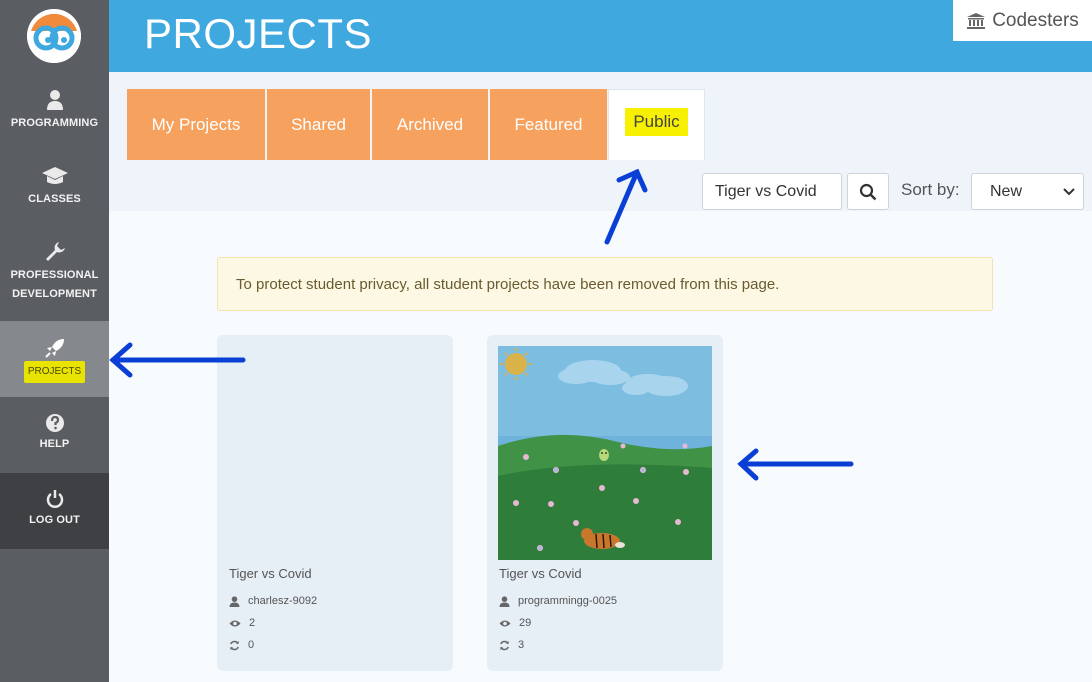  I want to click on project-card: Tiger vs Covid programmingg-0025 29 3, so click(605, 503).